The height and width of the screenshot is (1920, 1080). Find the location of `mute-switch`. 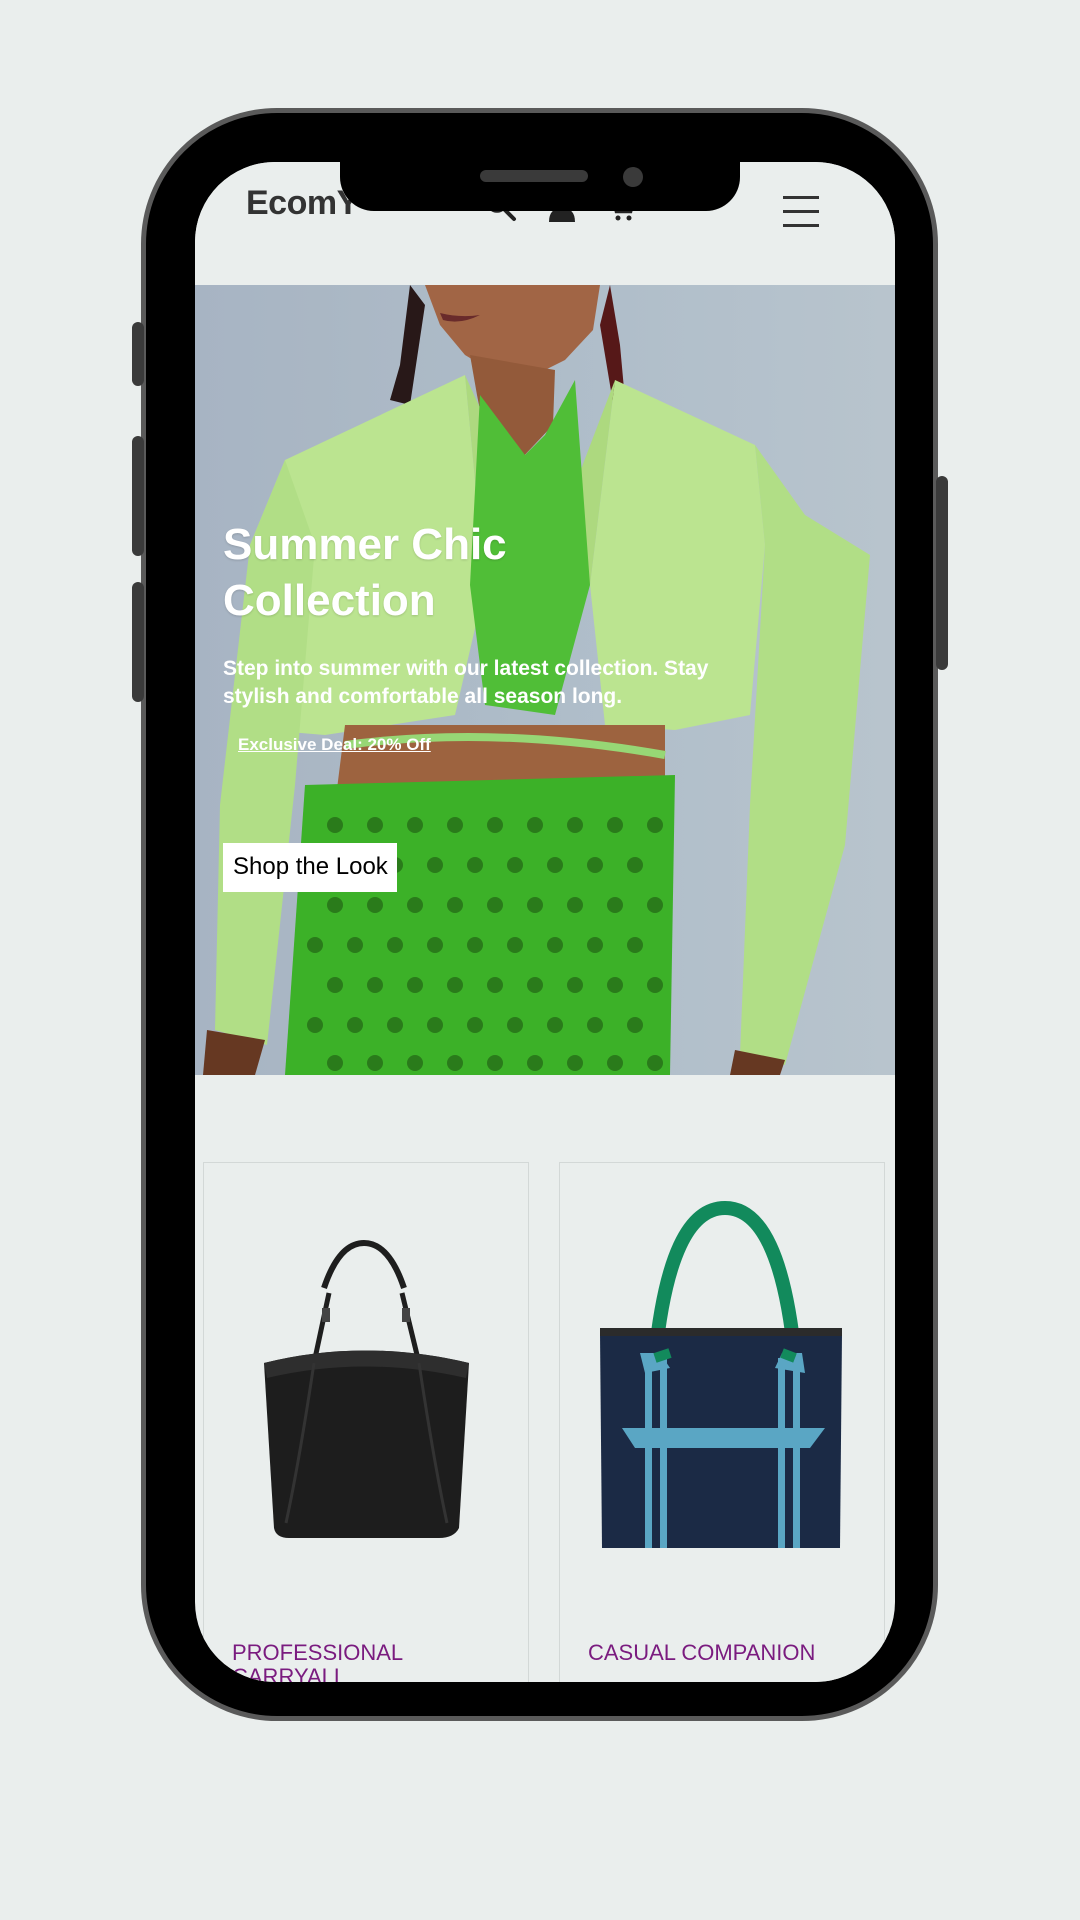

mute-switch is located at coordinates (138, 354).